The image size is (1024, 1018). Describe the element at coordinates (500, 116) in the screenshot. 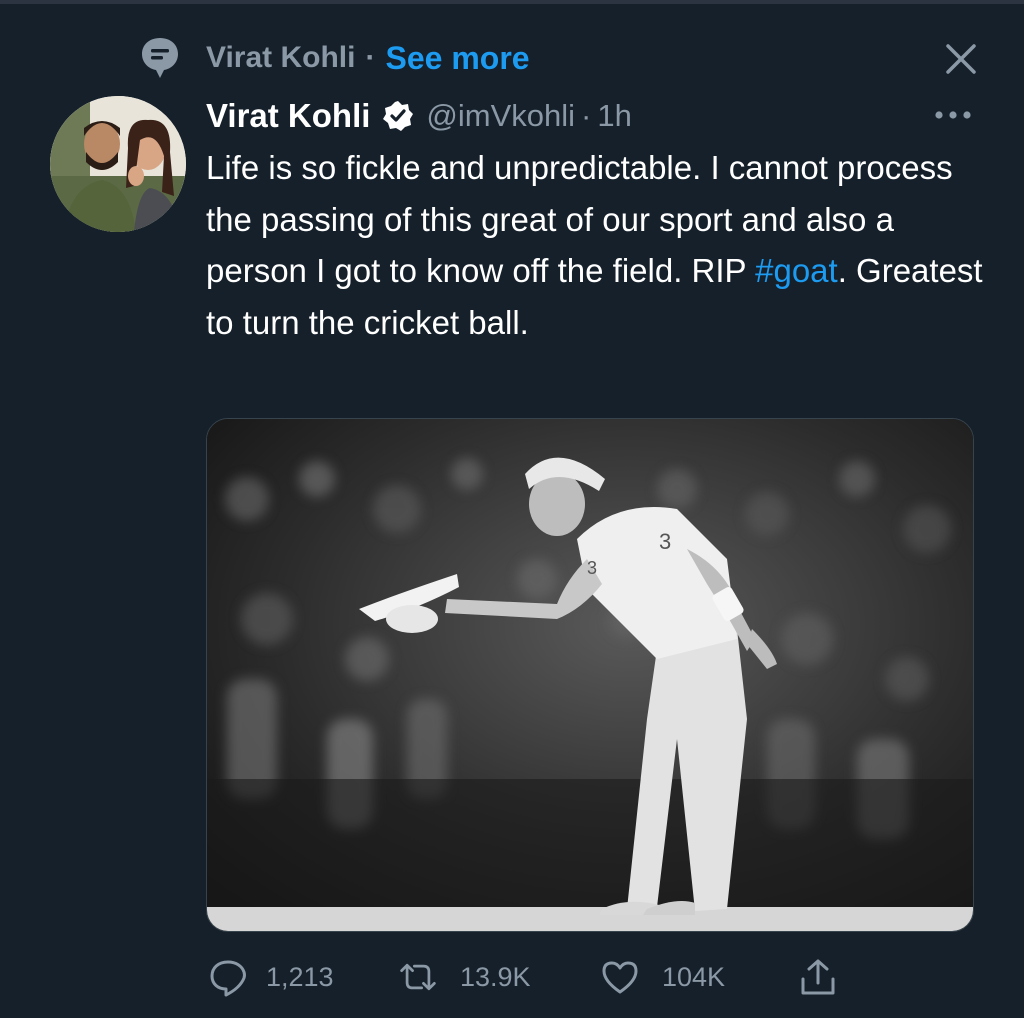

I see `handle: @imVkohli` at that location.